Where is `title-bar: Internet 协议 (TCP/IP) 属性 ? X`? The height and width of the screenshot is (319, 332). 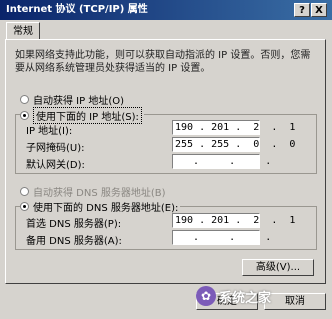
title-bar: Internet 协议 (TCP/IP) 属性 ? X is located at coordinates (166, 10).